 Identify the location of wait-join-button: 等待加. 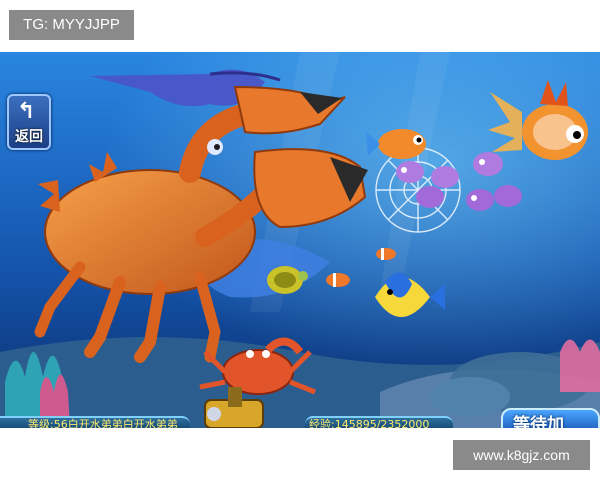
(550, 418).